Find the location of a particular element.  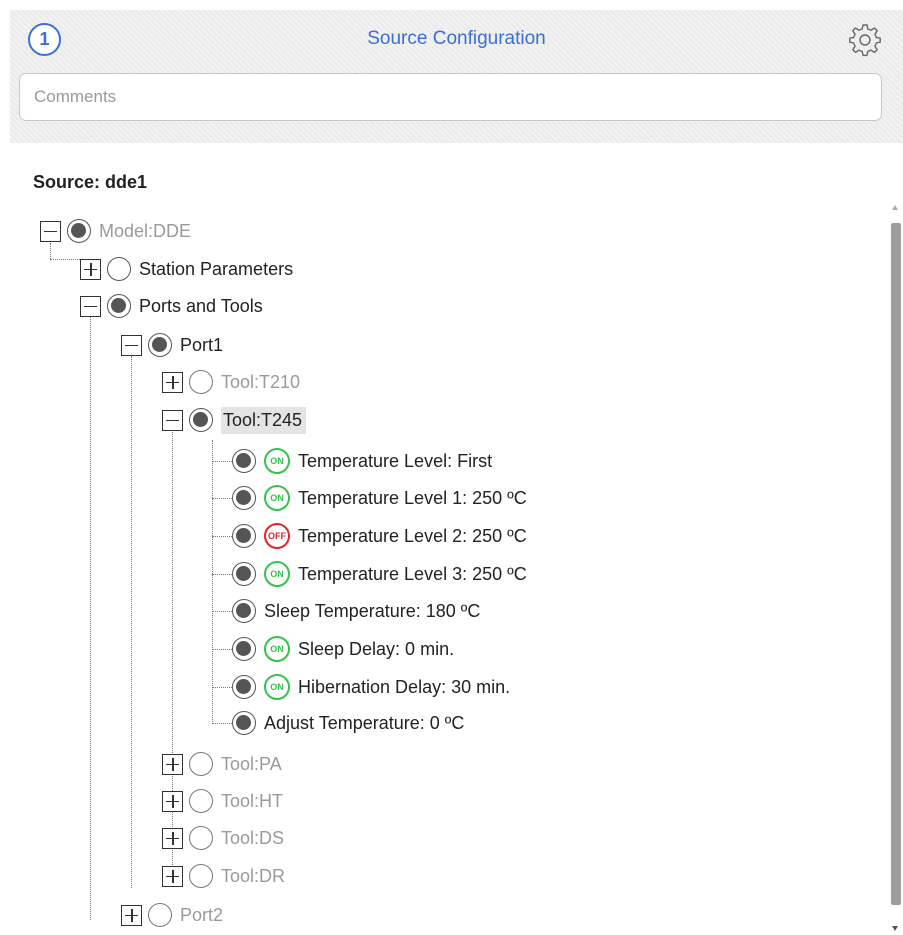

tree-node-label: Port2 is located at coordinates (202, 914).